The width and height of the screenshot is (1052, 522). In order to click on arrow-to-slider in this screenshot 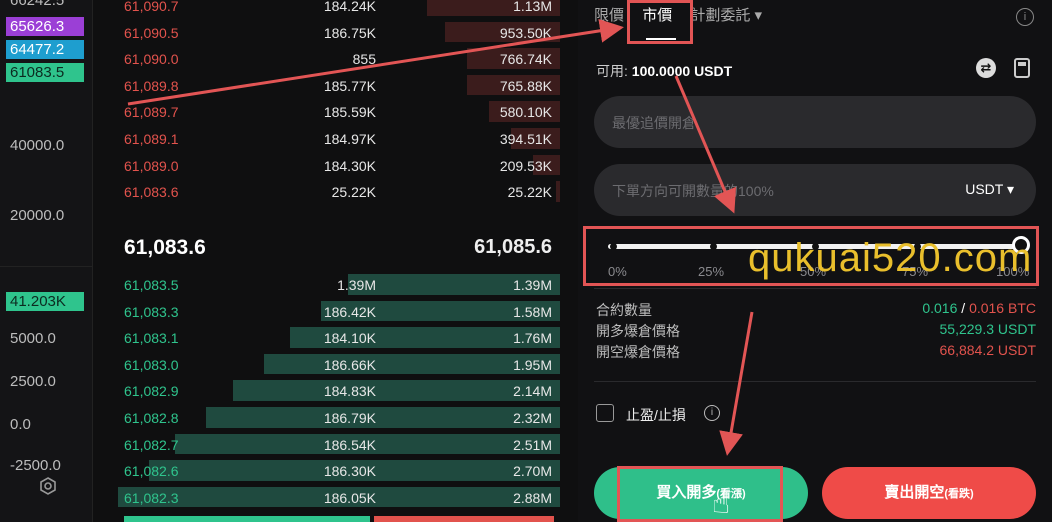, I will do `click(705, 144)`.